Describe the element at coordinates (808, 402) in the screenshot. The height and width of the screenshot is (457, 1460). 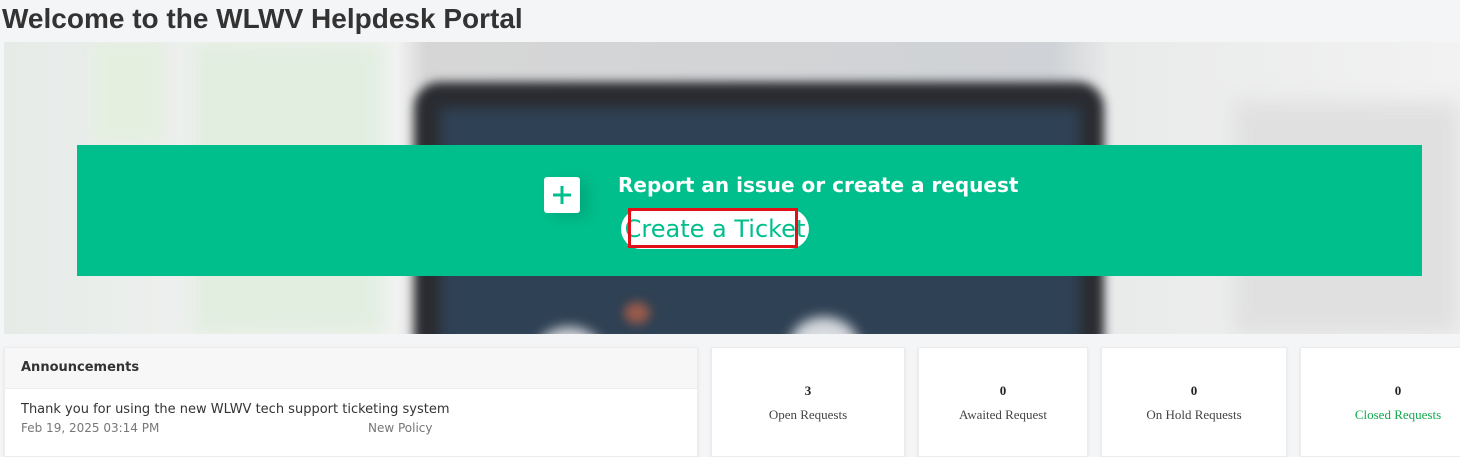
I see `stat-open-requests: 3 Open Requests` at that location.